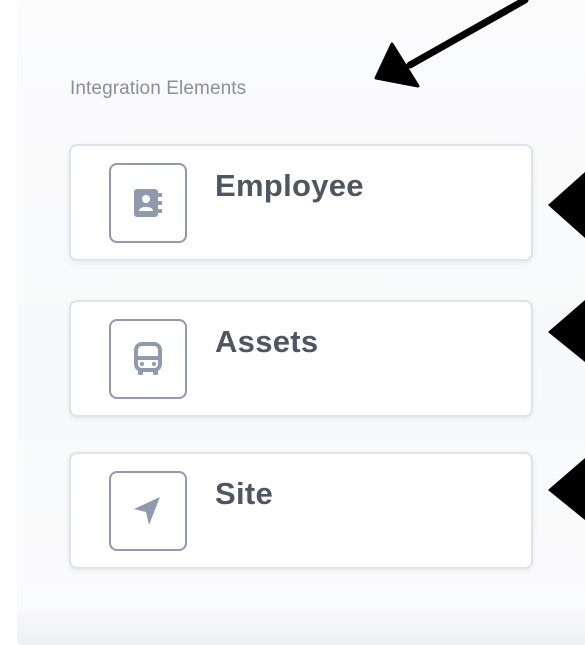 The image size is (585, 645). Describe the element at coordinates (148, 511) in the screenshot. I see `navigation-arrow-icon` at that location.